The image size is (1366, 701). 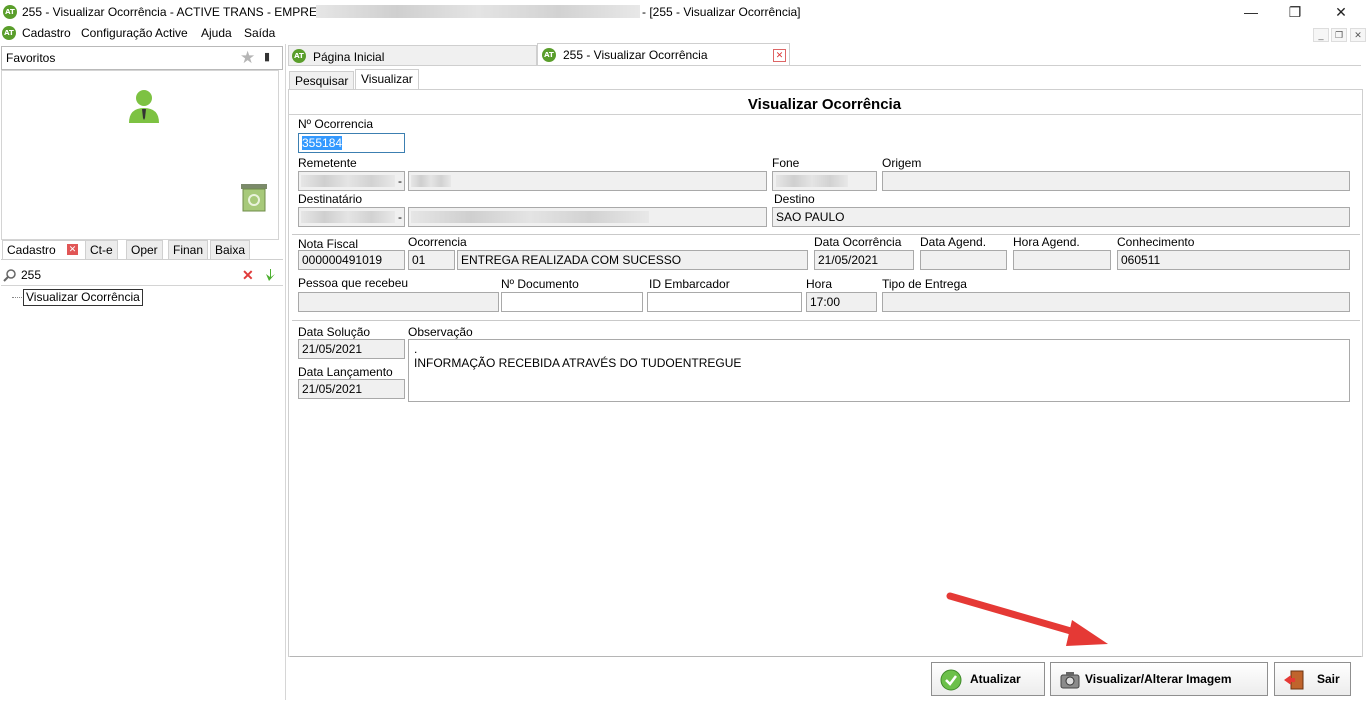 I want to click on search-icon, so click(x=9, y=275).